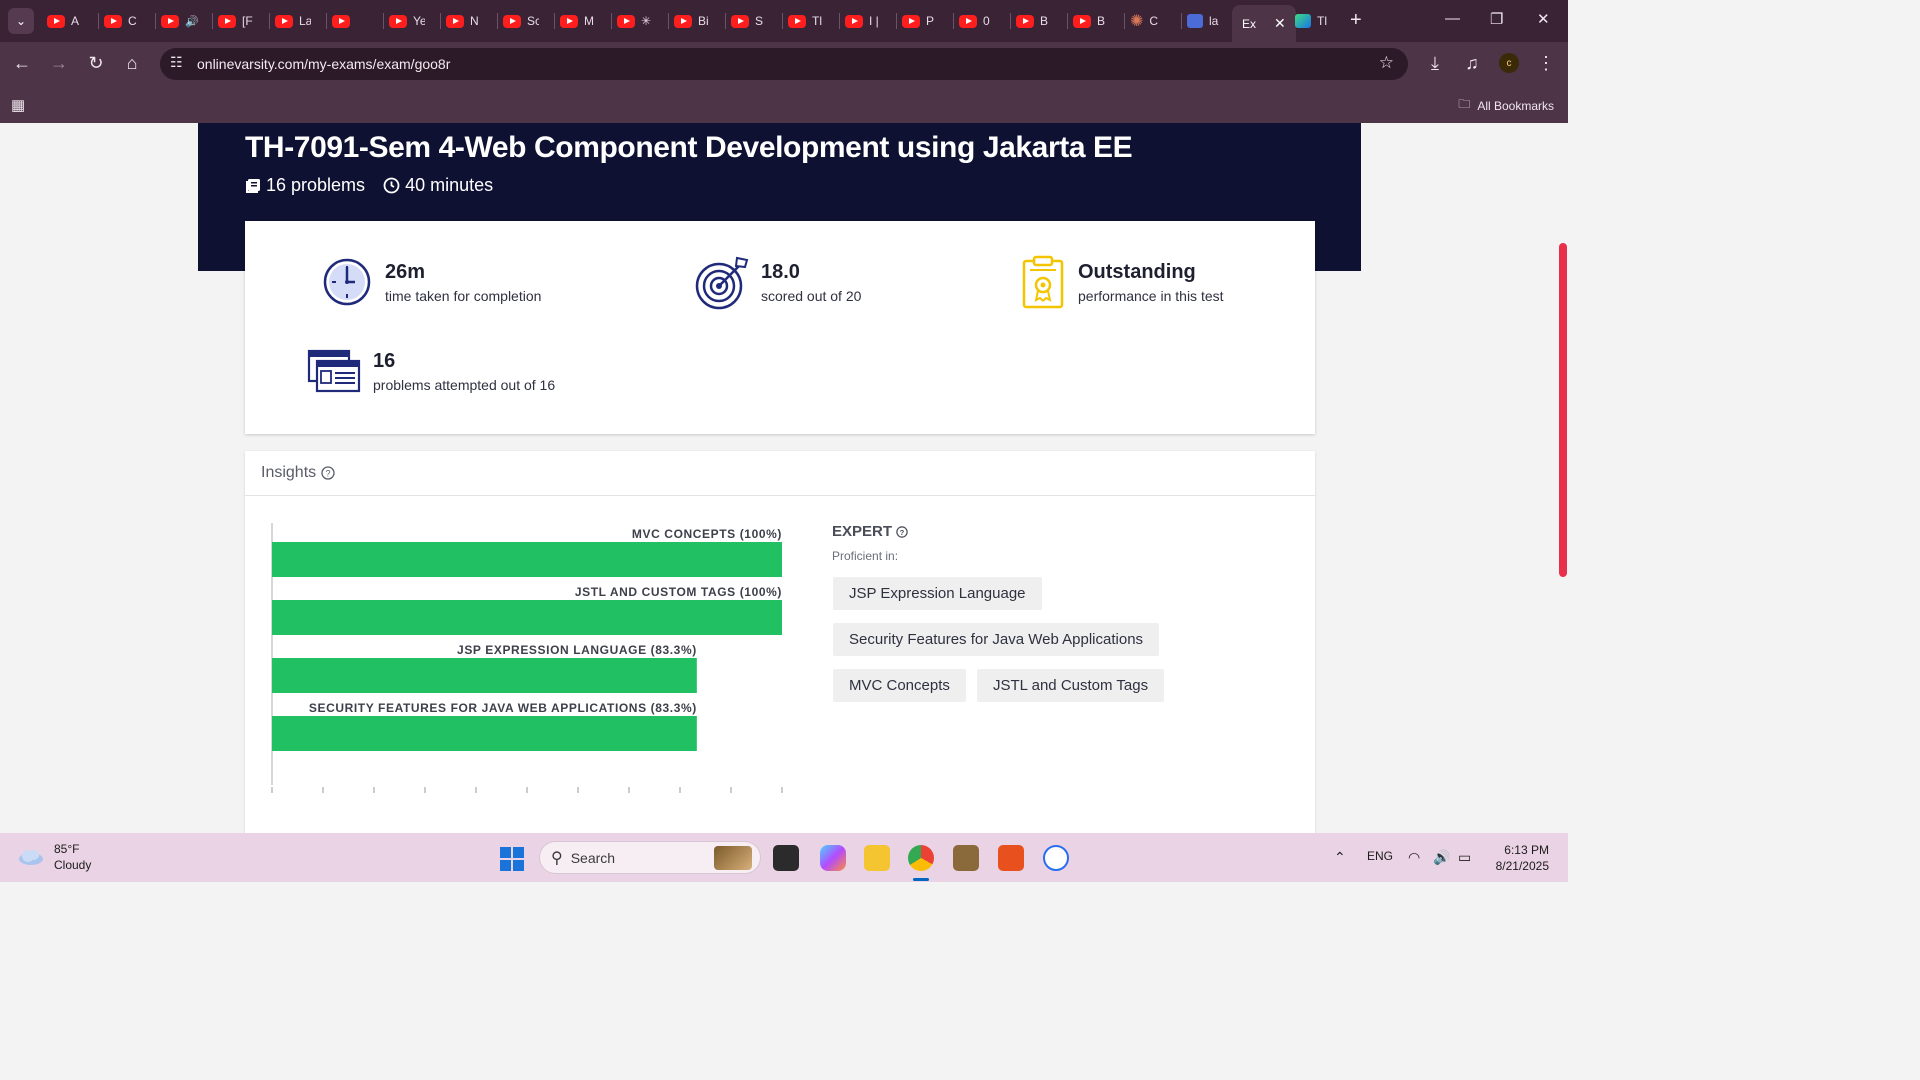 The width and height of the screenshot is (1920, 1080). What do you see at coordinates (780, 271) in the screenshot?
I see `stat-score-value: 18.0` at bounding box center [780, 271].